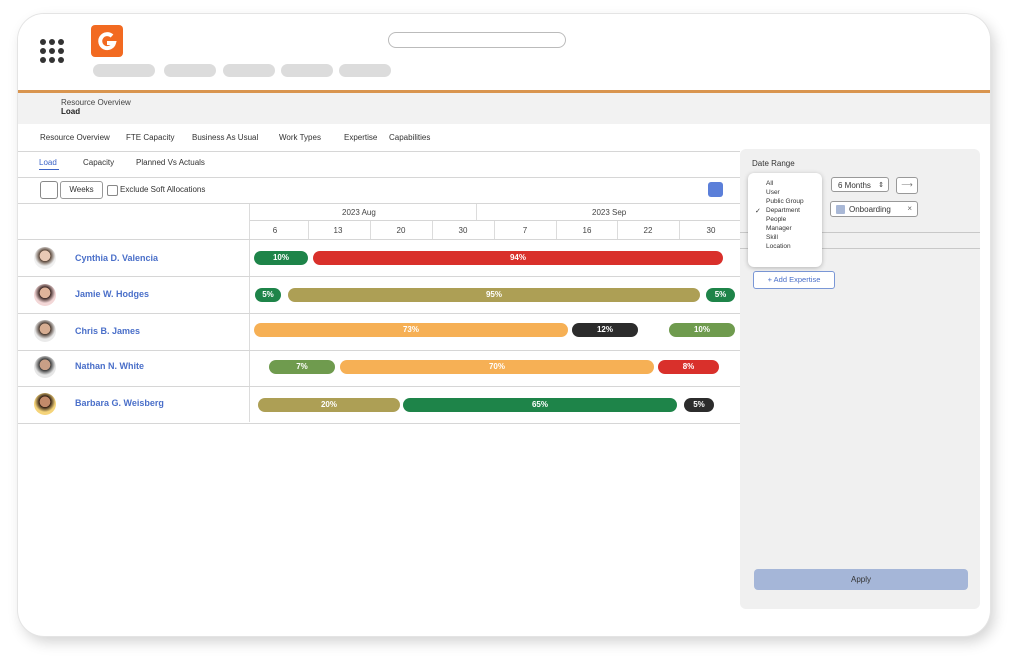  What do you see at coordinates (379, 203) in the screenshot?
I see `timeline-top-border` at bounding box center [379, 203].